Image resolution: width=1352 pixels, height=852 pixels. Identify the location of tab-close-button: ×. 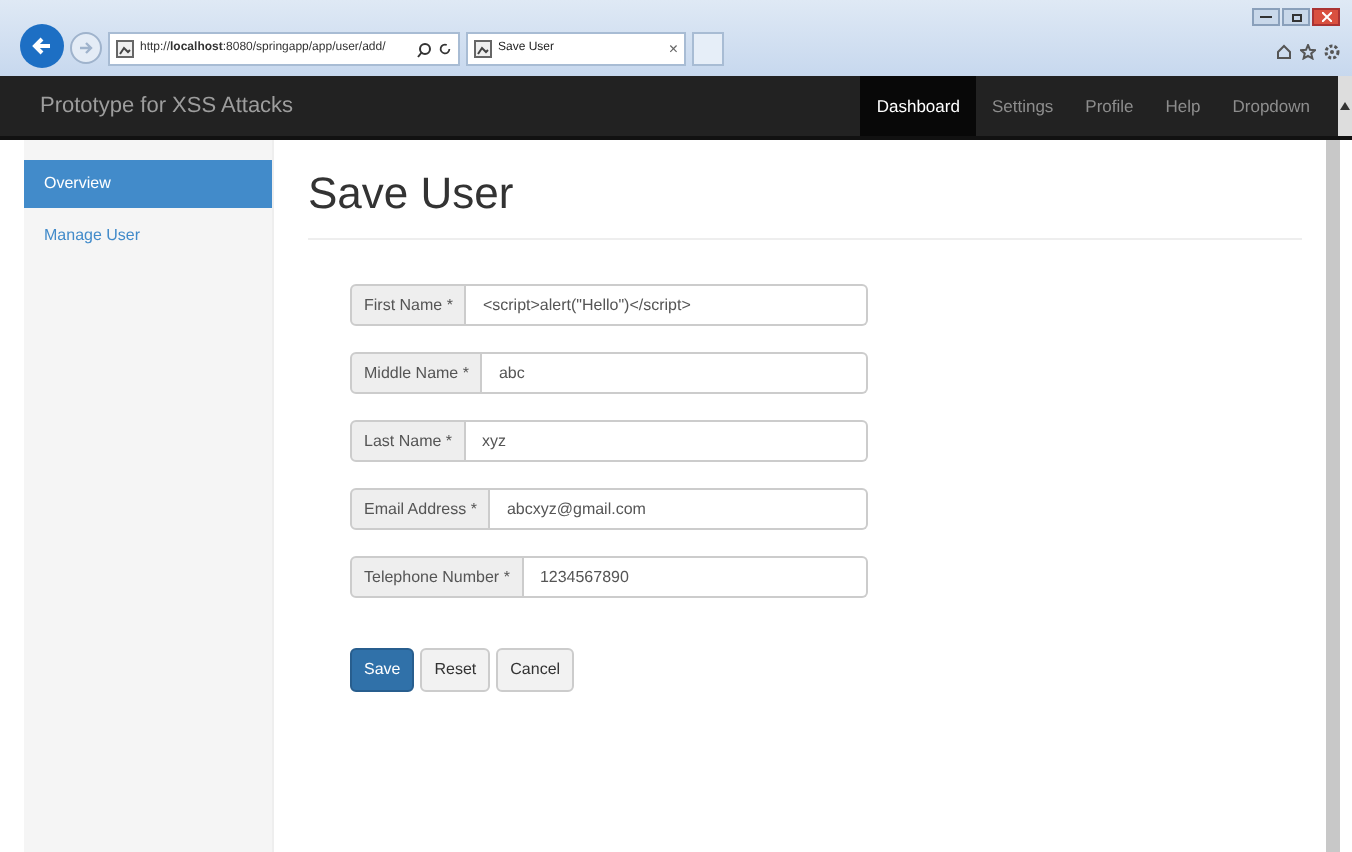
(673, 49).